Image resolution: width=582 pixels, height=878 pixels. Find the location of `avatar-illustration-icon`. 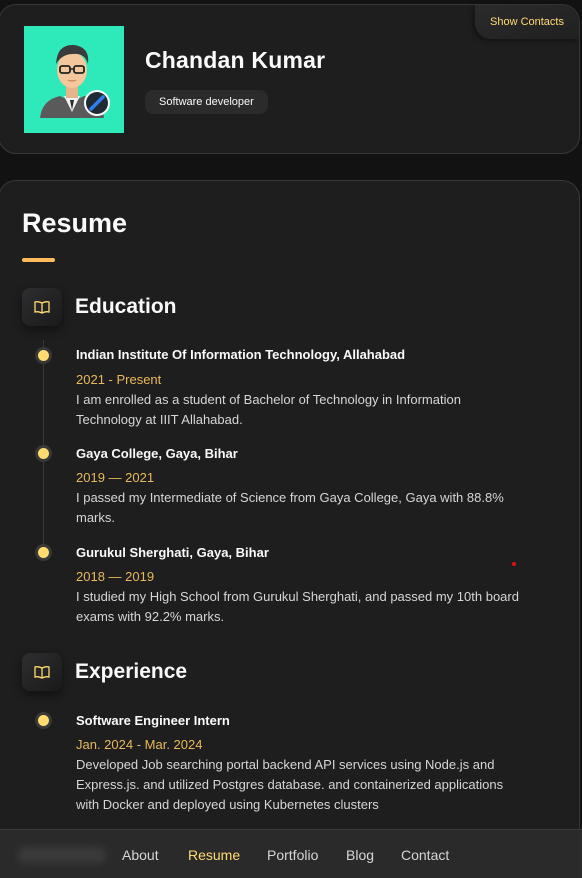

avatar-illustration-icon is located at coordinates (75, 81).